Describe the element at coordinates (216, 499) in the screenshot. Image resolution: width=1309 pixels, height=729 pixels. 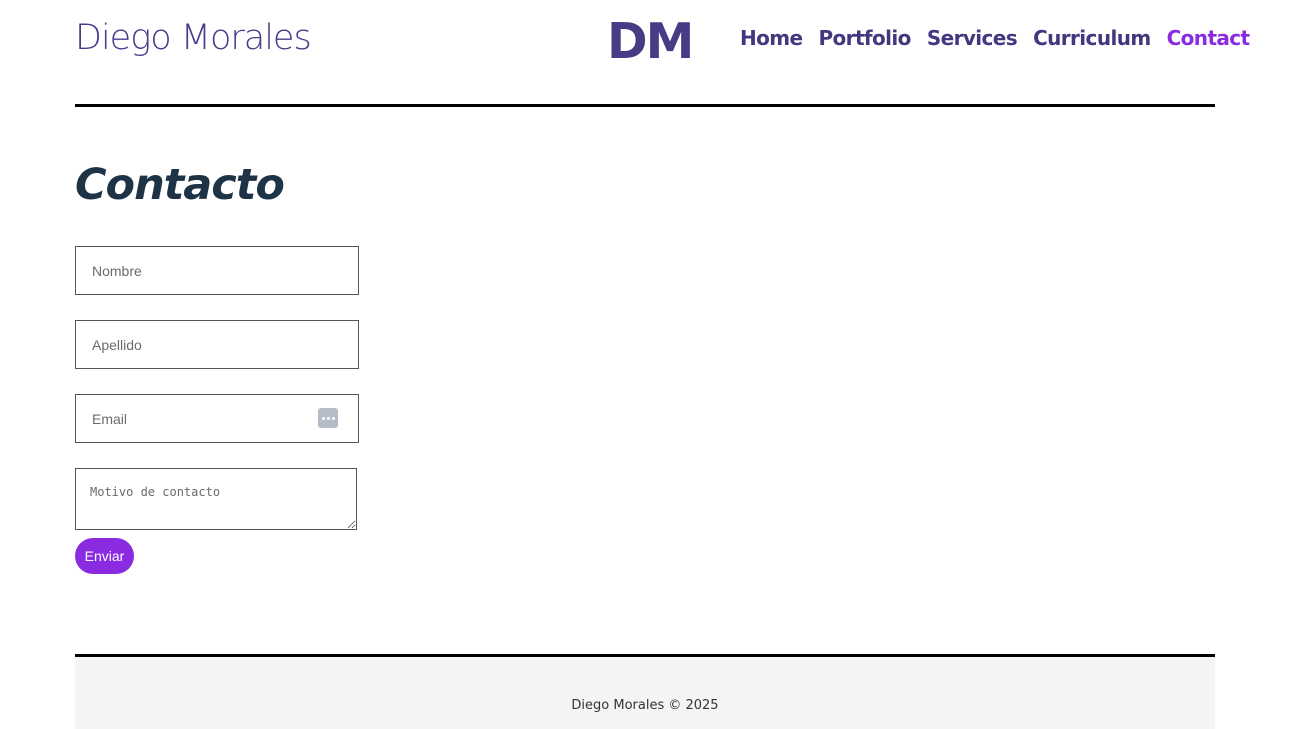
I see `motivo-textarea` at that location.